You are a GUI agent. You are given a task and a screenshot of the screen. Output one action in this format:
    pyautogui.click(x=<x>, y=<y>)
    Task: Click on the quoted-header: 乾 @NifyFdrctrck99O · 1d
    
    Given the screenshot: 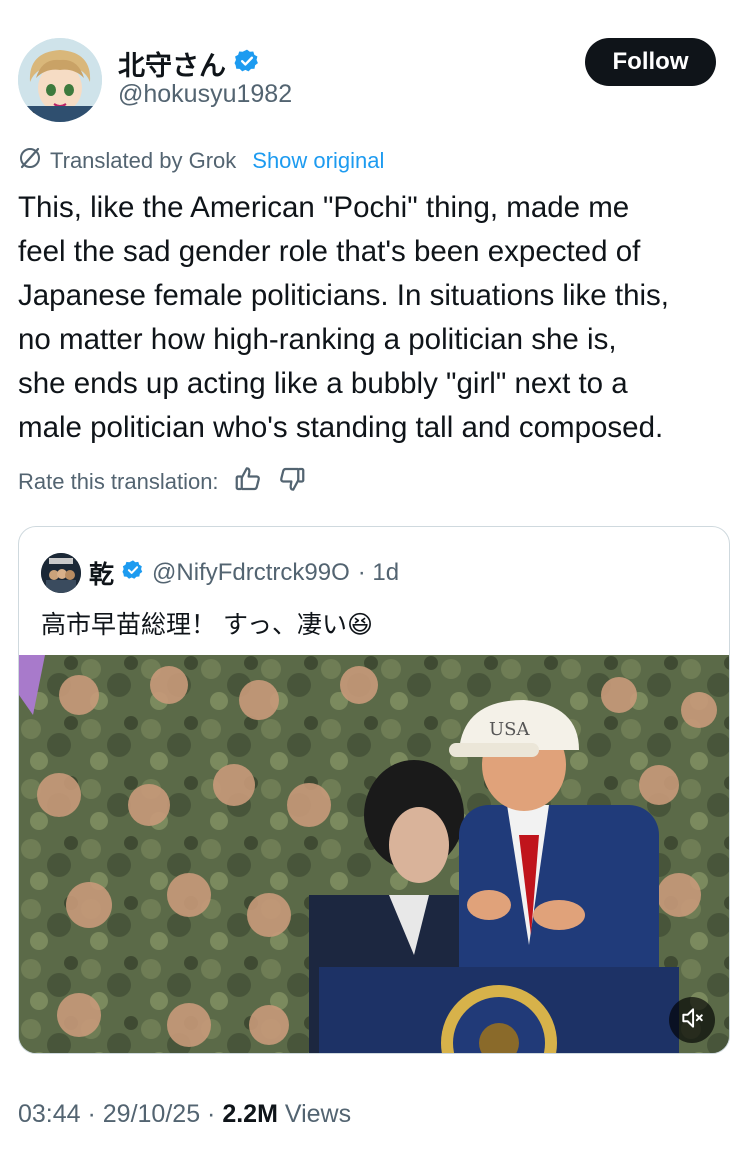 What is the action you would take?
    pyautogui.click(x=220, y=573)
    